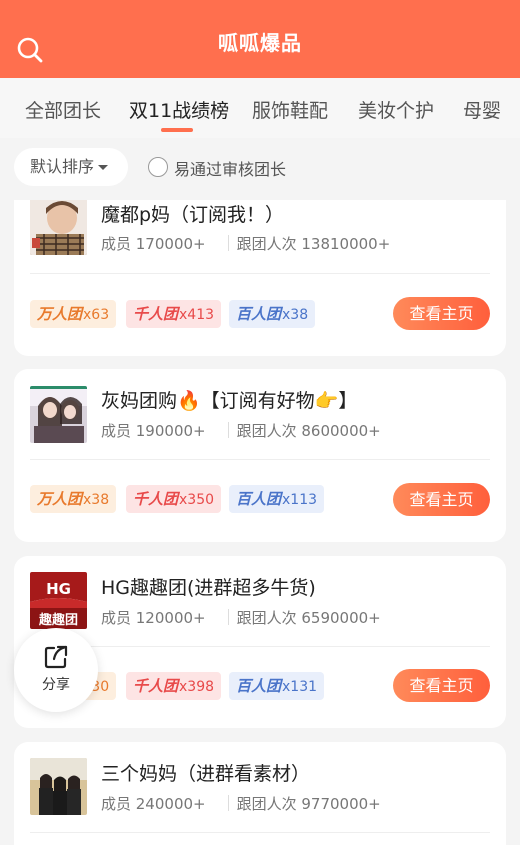  Describe the element at coordinates (62, 166) in the screenshot. I see `sort-label: 默认排序` at that location.